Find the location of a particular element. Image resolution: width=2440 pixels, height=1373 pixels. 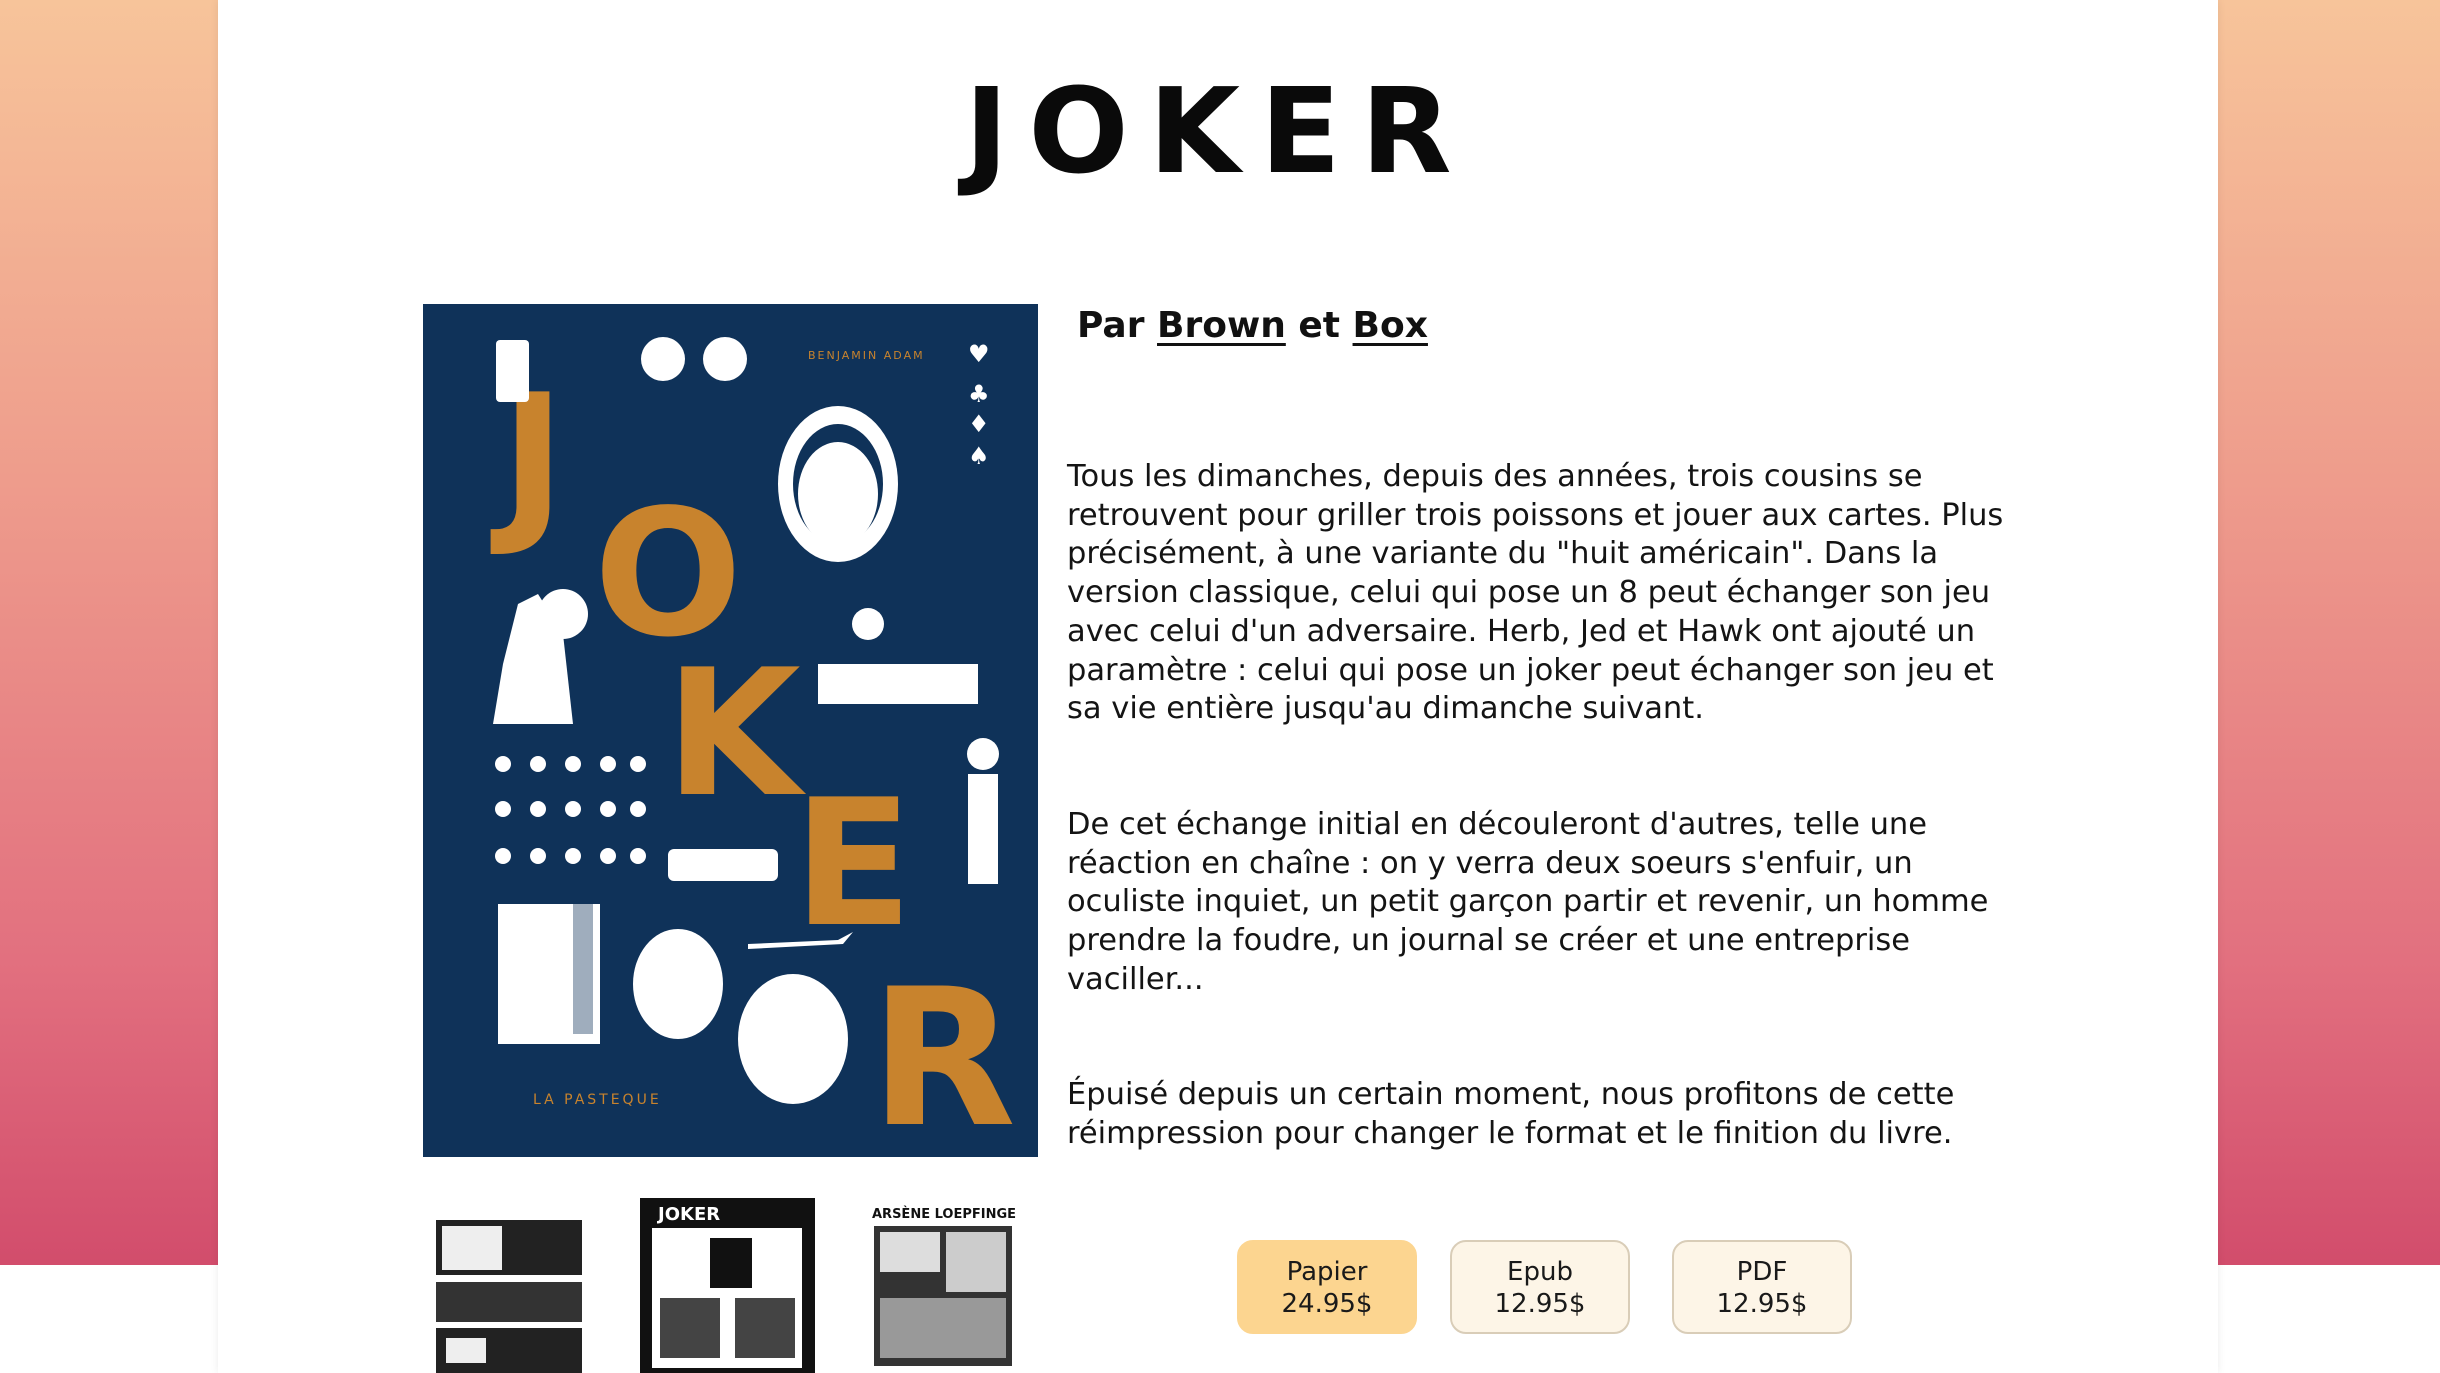

format-price: 24.95$ is located at coordinates (1327, 1304).